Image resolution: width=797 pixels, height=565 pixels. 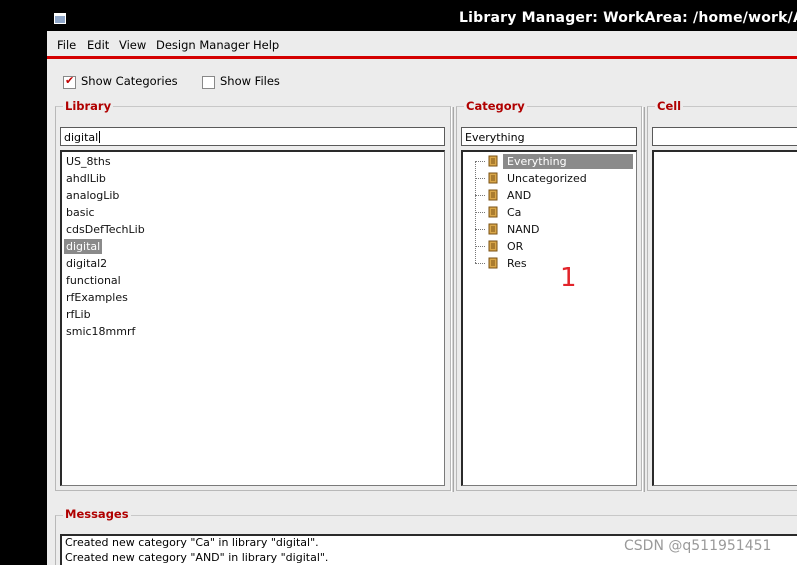 What do you see at coordinates (132, 45) in the screenshot?
I see `menu-view: View` at bounding box center [132, 45].